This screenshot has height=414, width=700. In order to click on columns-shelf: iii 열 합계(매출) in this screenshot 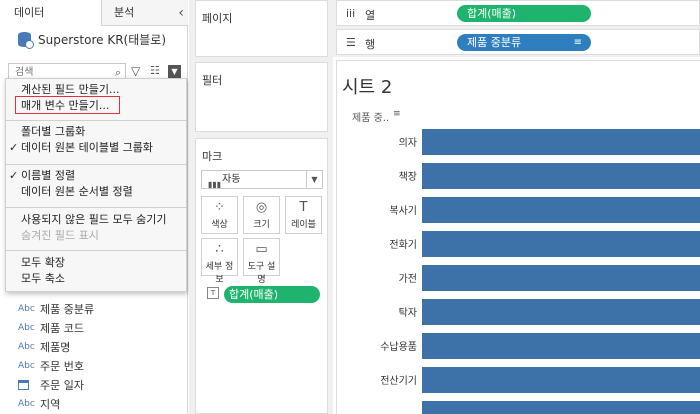, I will do `click(518, 13)`.